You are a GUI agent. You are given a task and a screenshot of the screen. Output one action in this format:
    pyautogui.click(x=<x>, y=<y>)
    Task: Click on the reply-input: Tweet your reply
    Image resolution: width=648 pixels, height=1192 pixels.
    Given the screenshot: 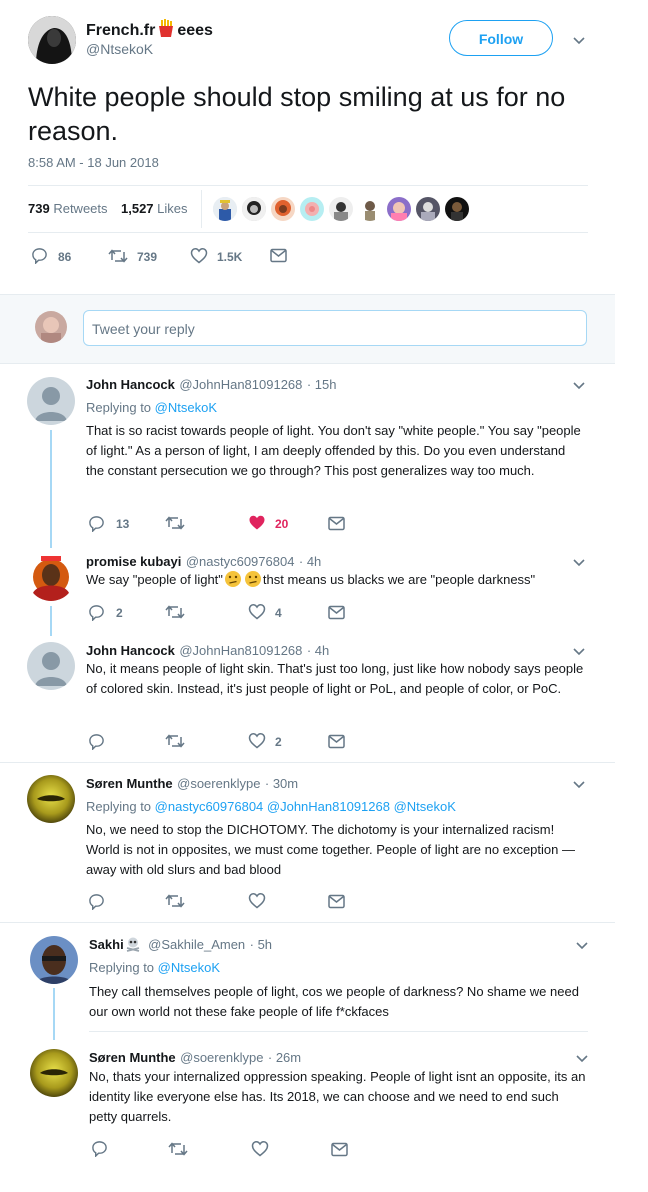 What is the action you would take?
    pyautogui.click(x=335, y=328)
    